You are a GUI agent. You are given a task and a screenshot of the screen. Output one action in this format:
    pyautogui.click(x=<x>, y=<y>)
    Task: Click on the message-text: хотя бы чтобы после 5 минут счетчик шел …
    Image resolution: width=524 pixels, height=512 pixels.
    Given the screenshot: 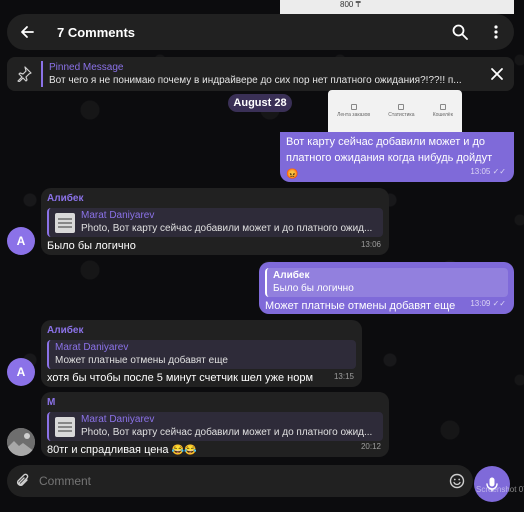 What is the action you would take?
    pyautogui.click(x=180, y=378)
    